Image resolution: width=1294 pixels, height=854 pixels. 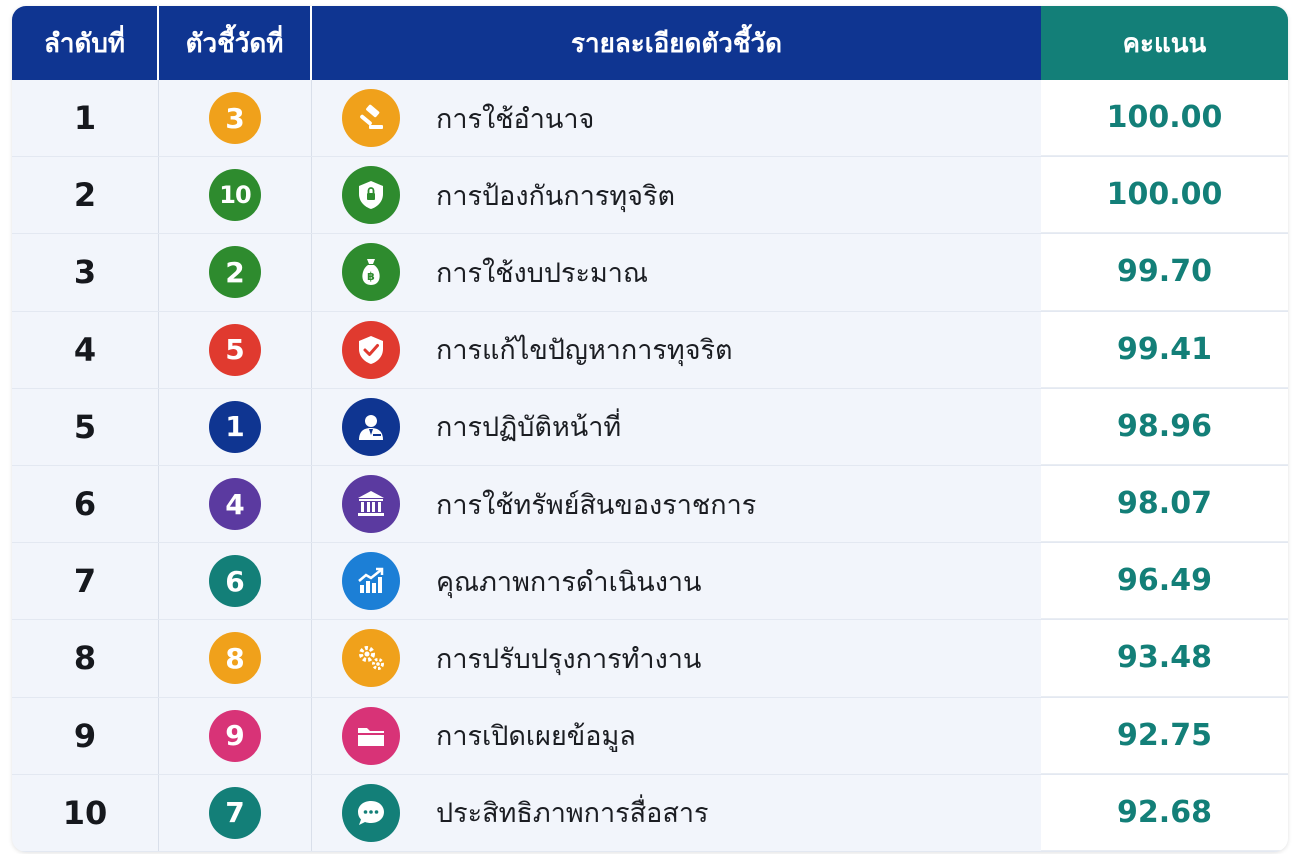 I want to click on indicator-badge: 1, so click(x=235, y=426).